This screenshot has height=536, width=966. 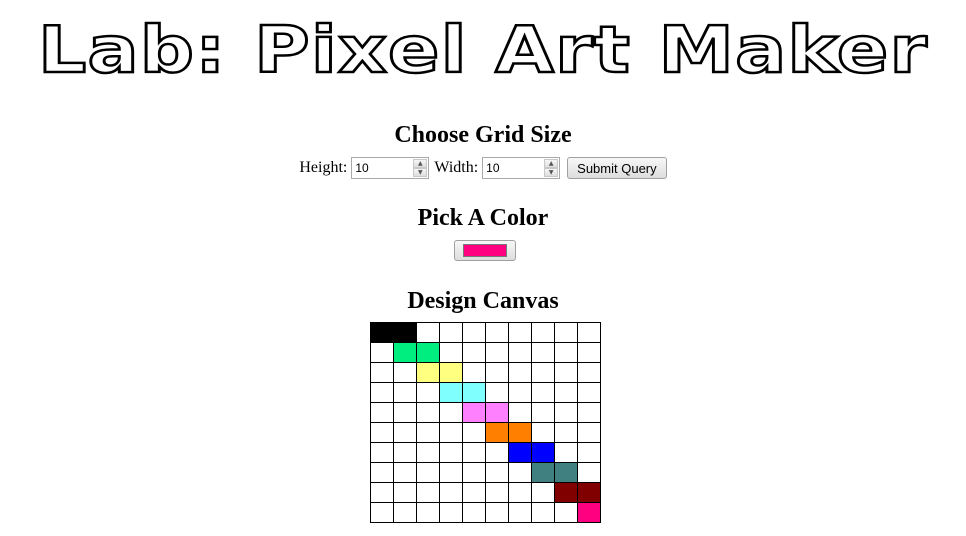 What do you see at coordinates (512, 168) in the screenshot?
I see `width-input` at bounding box center [512, 168].